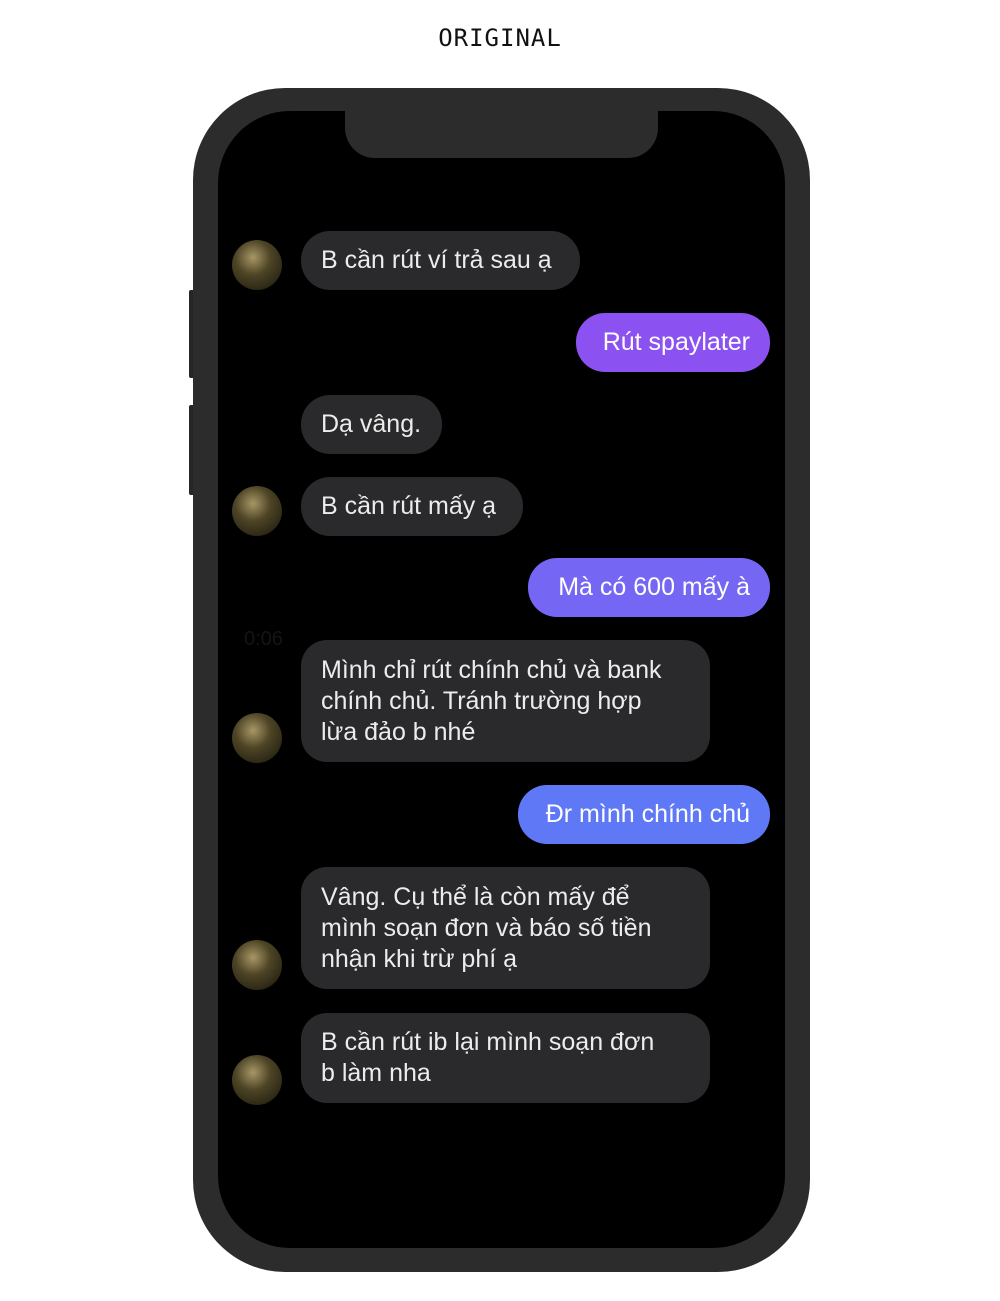  I want to click on message-bubble-incoming: B cần rút ib lại mình soạn đơn b làm nha, so click(505, 1058).